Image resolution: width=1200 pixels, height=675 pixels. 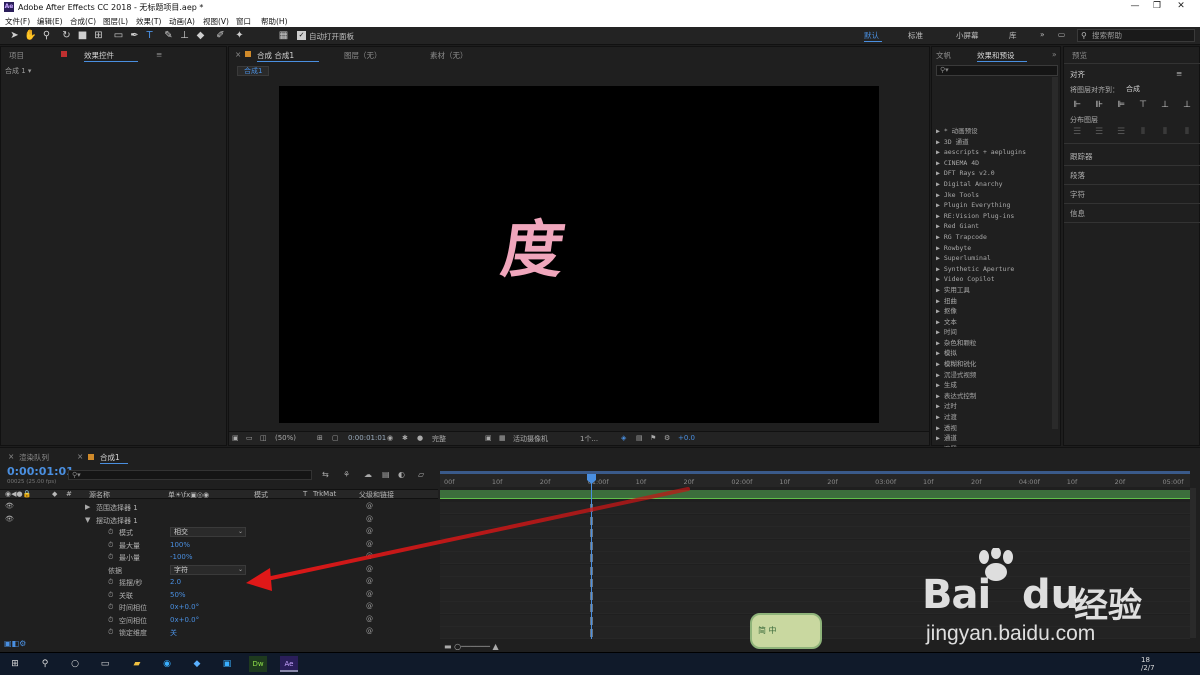 What do you see at coordinates (994, 152) in the screenshot?
I see `effects-category-item: ▶ aescripts + aeplugins` at bounding box center [994, 152].